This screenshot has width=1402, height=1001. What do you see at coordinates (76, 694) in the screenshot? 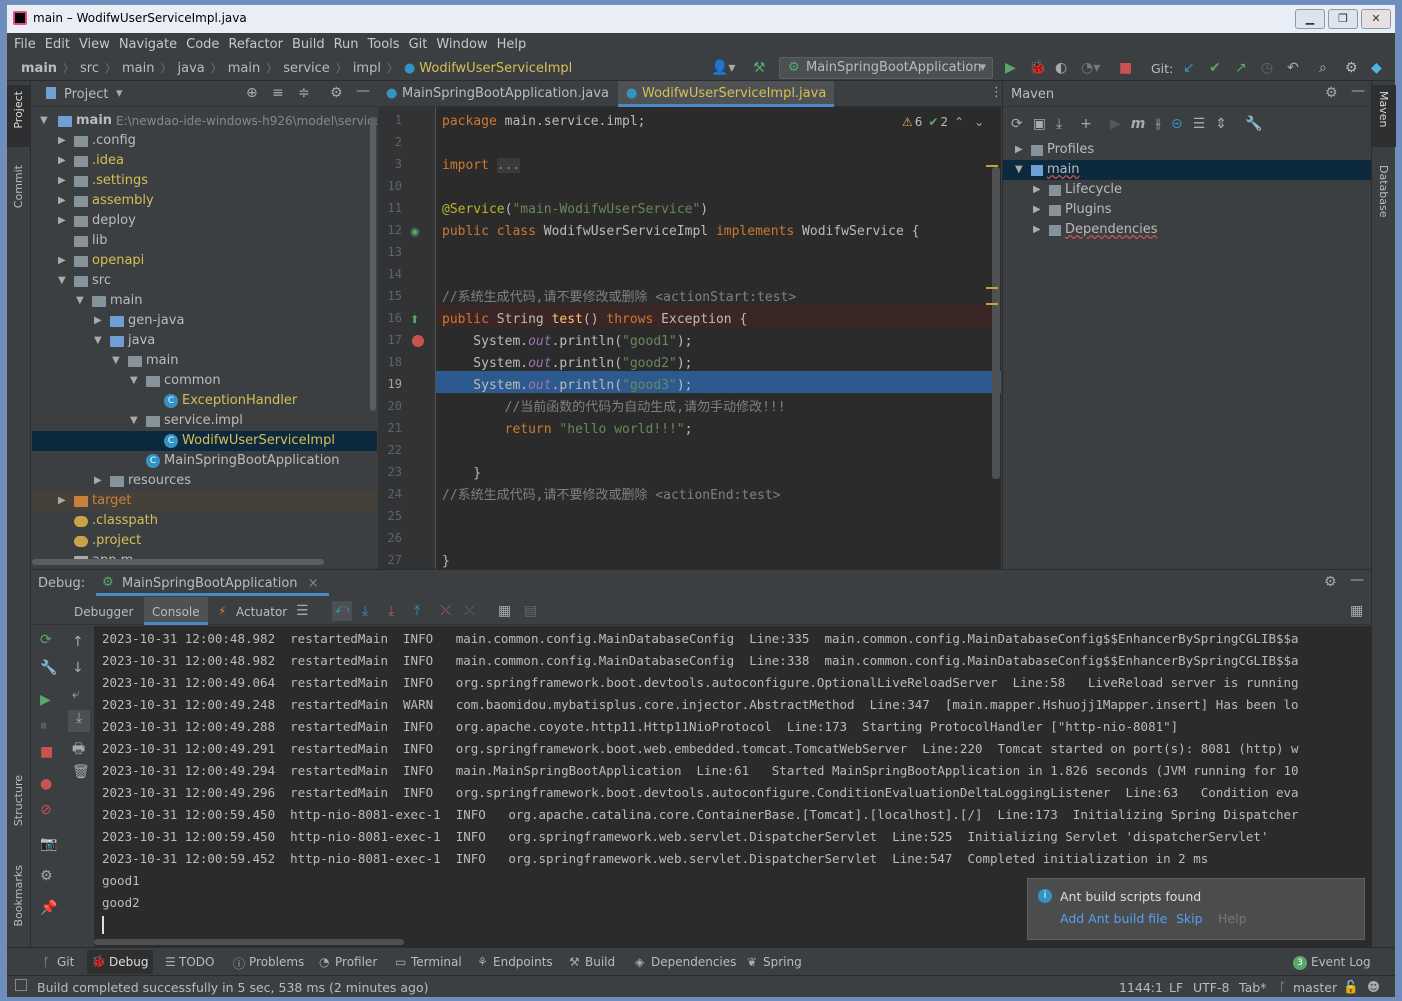
I see `soft-wrap-icon: ⤶` at bounding box center [76, 694].